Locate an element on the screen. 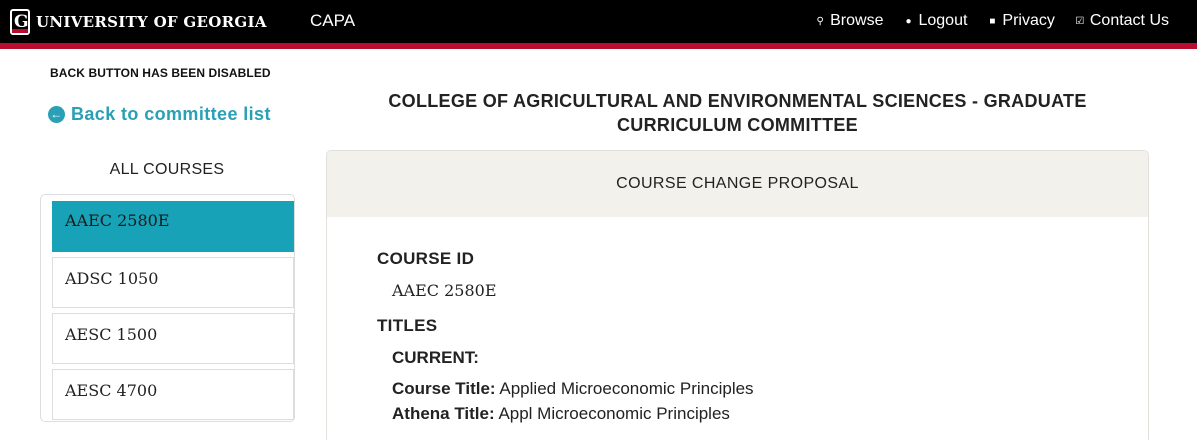  course-title-label: Course Title: is located at coordinates (444, 388).